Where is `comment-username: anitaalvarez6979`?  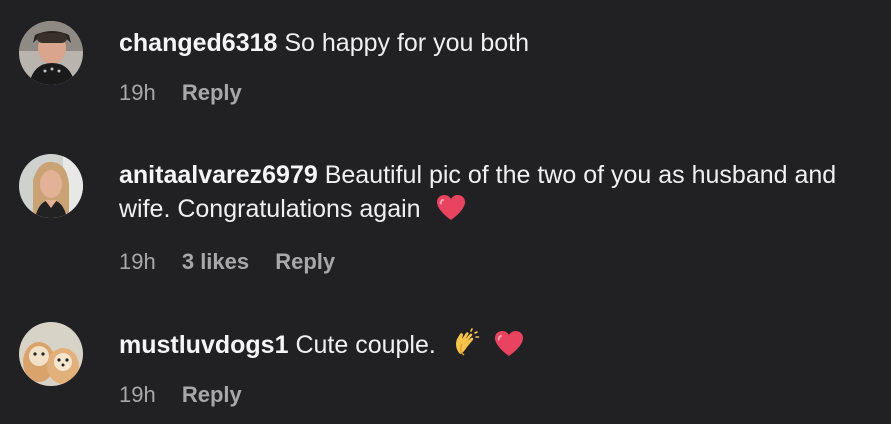
comment-username: anitaalvarez6979 is located at coordinates (218, 175).